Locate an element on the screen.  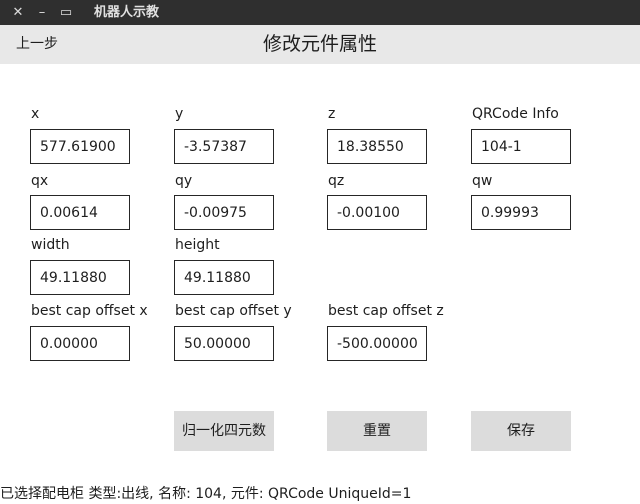
qz-label: qz is located at coordinates (336, 181).